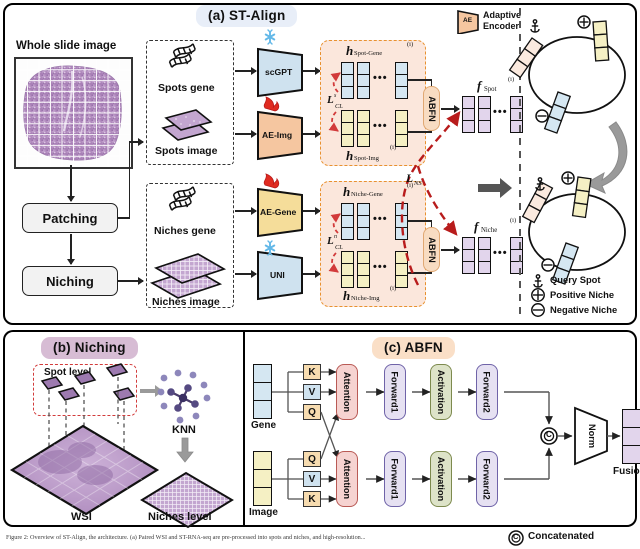 The width and height of the screenshot is (640, 549). I want to click on niche-img-to-abfn-line, so click(420, 273).